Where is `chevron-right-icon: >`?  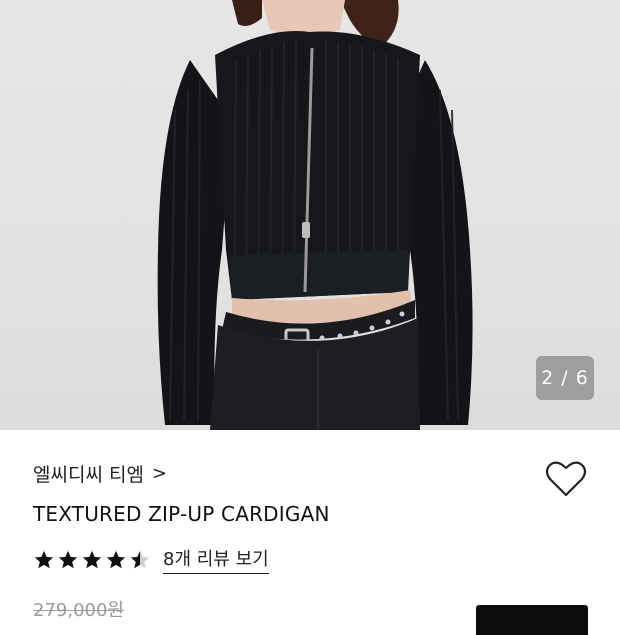 chevron-right-icon: > is located at coordinates (159, 473).